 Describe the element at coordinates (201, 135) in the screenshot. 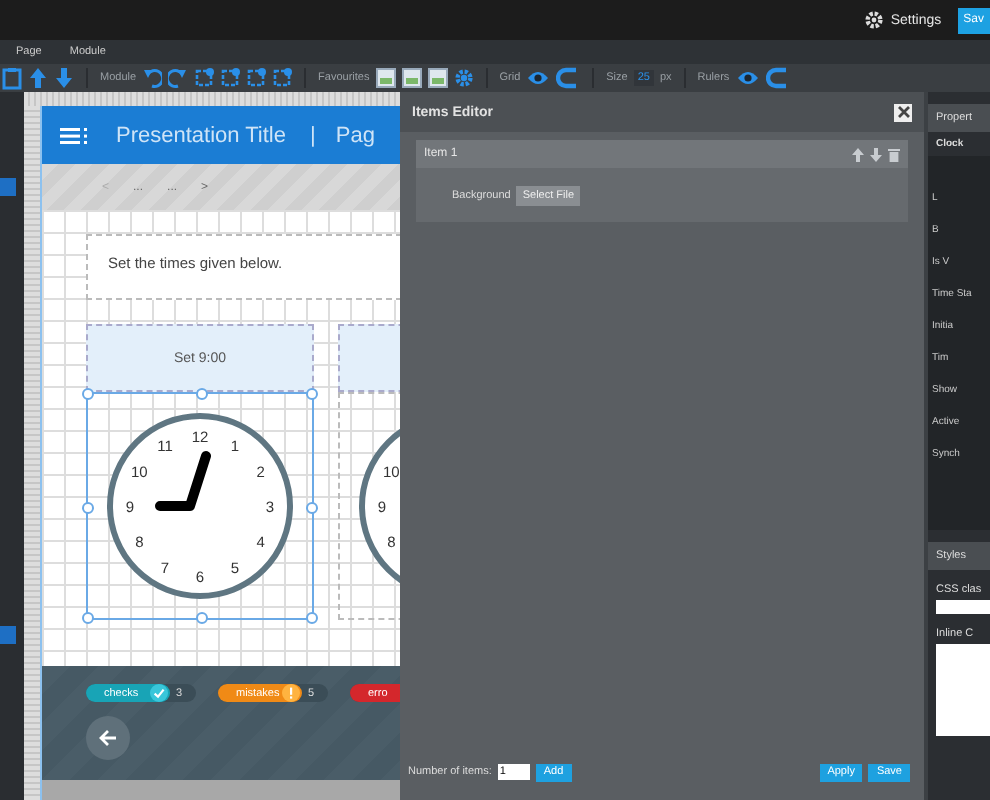

I see `presentation-title: Presentation Title` at that location.